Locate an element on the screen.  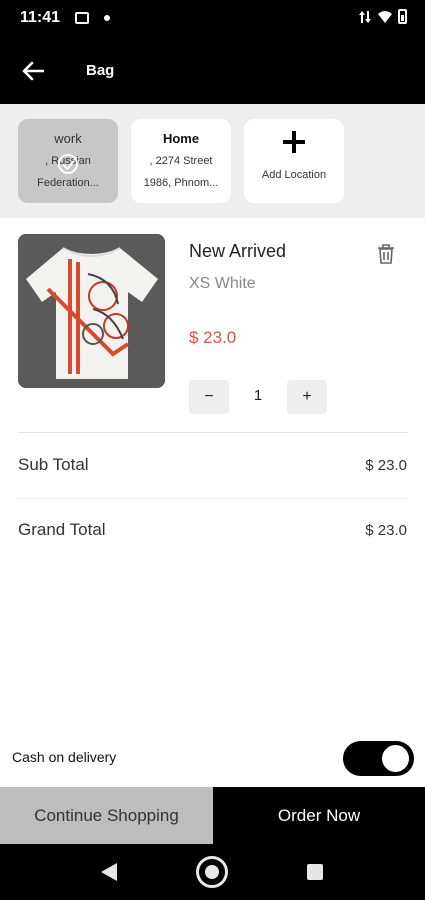
location-name: Home is located at coordinates (181, 138).